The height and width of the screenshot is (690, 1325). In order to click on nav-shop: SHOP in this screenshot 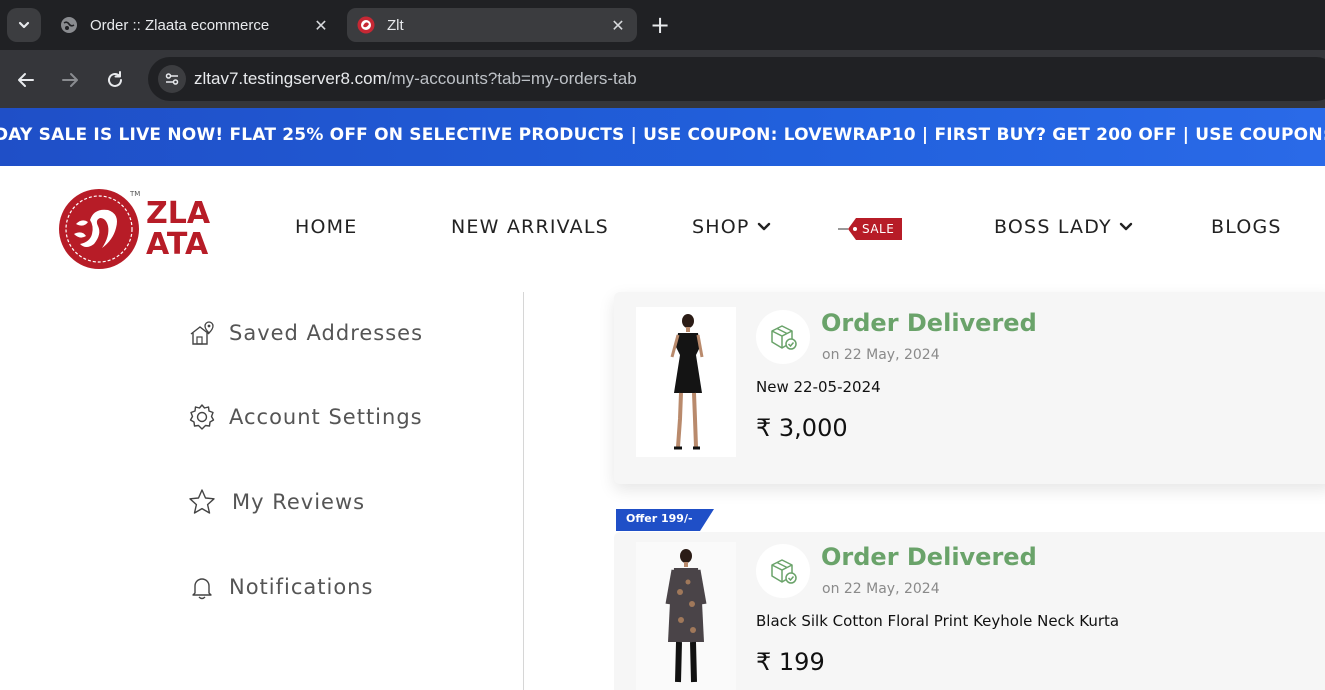, I will do `click(731, 227)`.